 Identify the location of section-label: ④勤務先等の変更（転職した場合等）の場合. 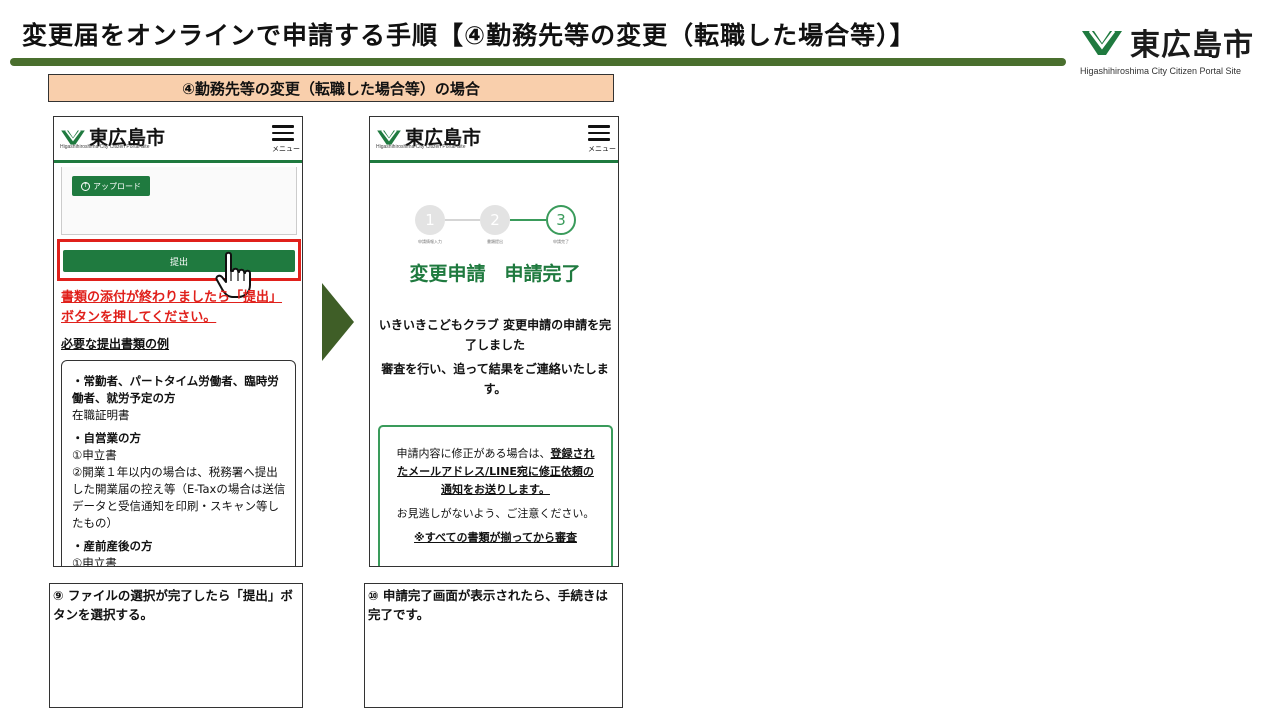
(331, 88).